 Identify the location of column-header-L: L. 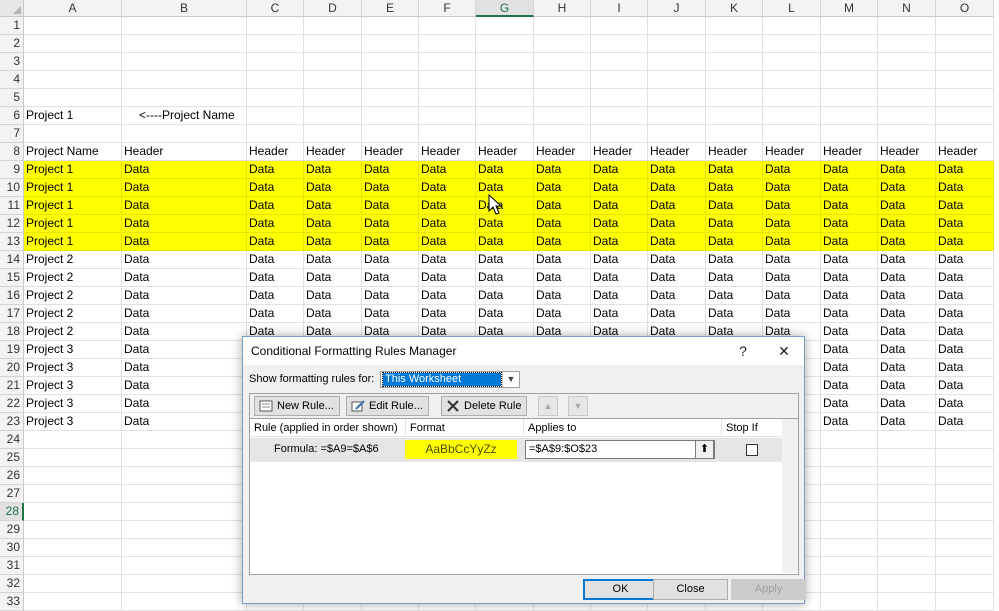
(792, 8).